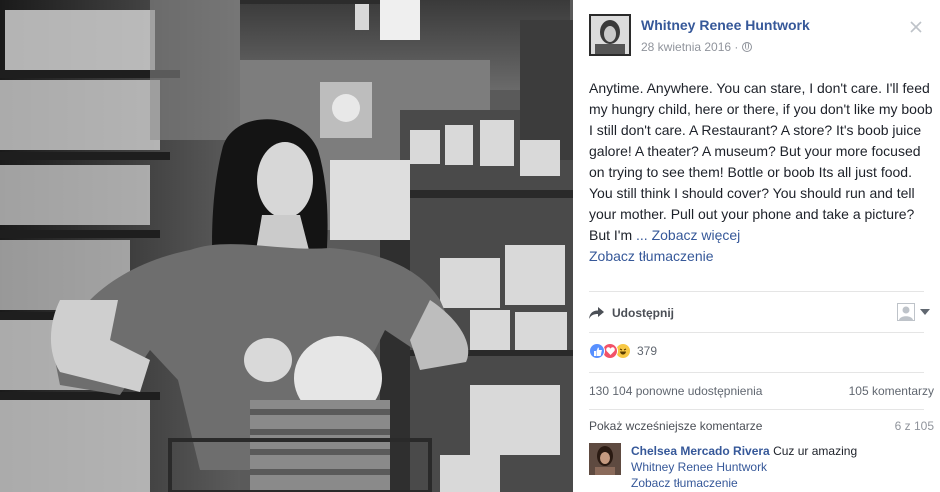 Image resolution: width=940 pixels, height=492 pixels. What do you see at coordinates (647, 351) in the screenshot?
I see `reactions-count: 379` at bounding box center [647, 351].